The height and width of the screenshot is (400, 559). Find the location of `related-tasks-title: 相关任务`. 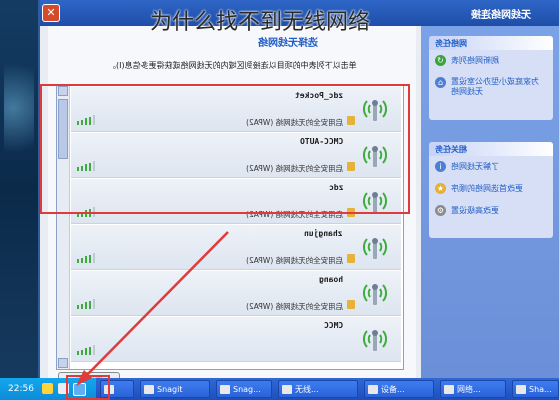

related-tasks-title: 相关任务 is located at coordinates (491, 149).